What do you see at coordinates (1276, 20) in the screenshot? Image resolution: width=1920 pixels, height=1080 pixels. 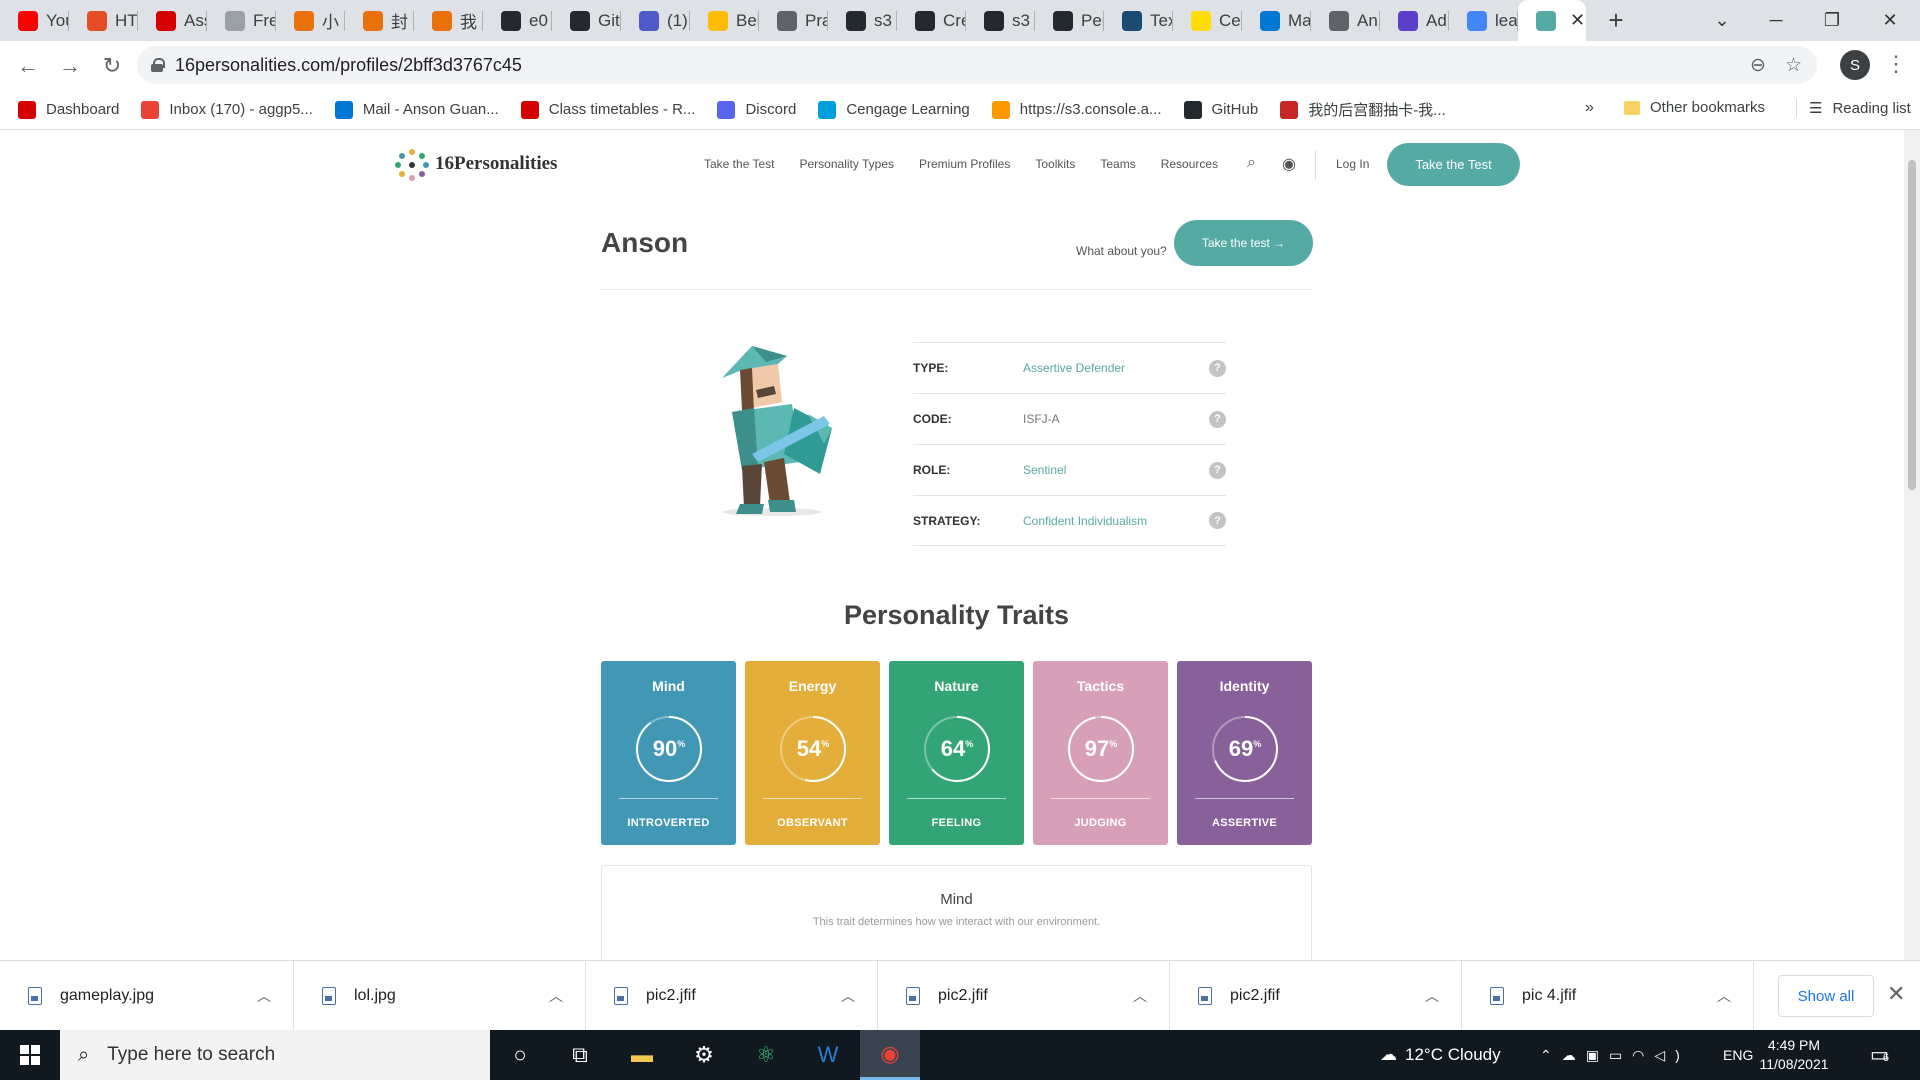 I see `browser-tab: Ma` at bounding box center [1276, 20].